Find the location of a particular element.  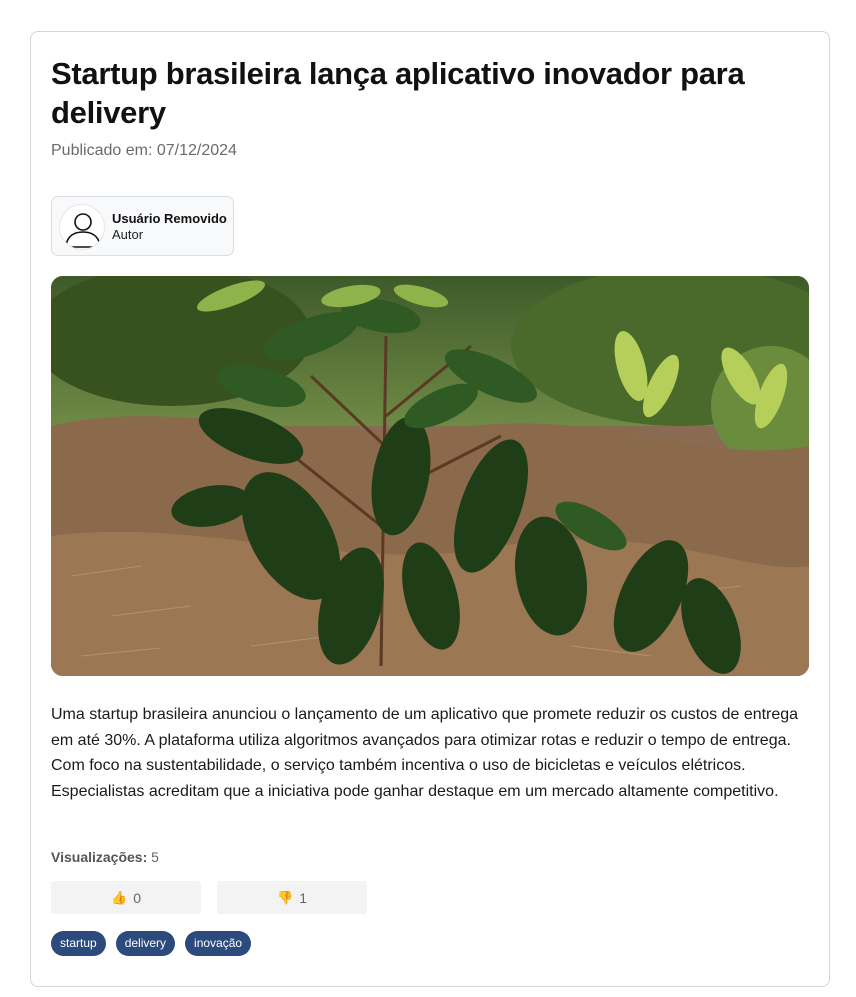

dislike-count: 1 is located at coordinates (303, 897).